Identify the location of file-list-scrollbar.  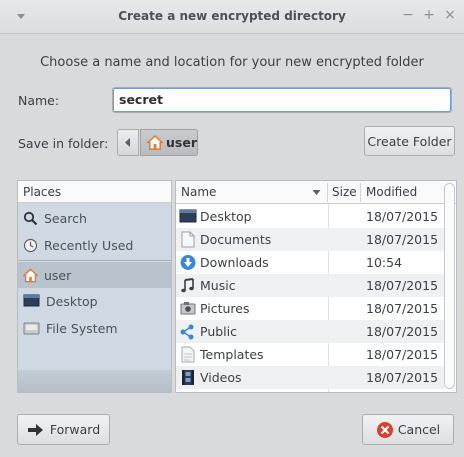
(449, 286).